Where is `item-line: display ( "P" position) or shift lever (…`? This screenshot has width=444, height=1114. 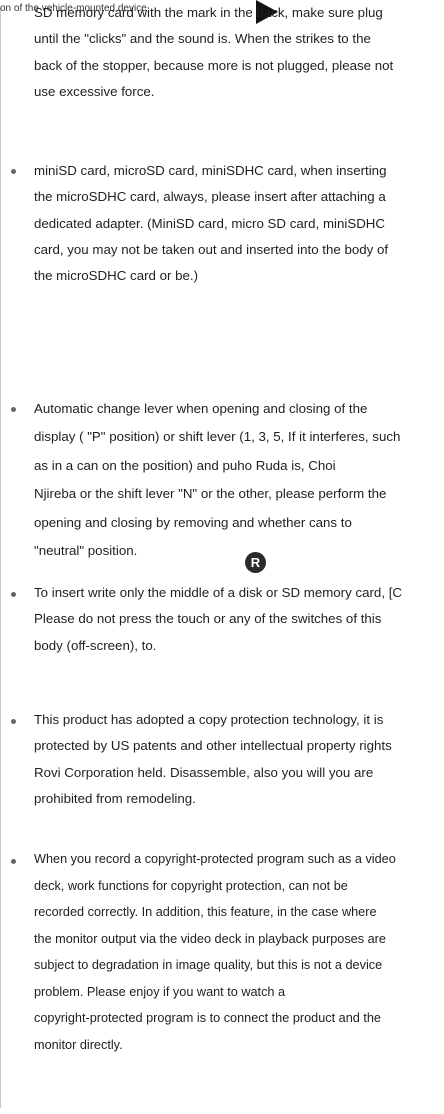 item-line: display ( "P" position) or shift lever (… is located at coordinates (217, 437).